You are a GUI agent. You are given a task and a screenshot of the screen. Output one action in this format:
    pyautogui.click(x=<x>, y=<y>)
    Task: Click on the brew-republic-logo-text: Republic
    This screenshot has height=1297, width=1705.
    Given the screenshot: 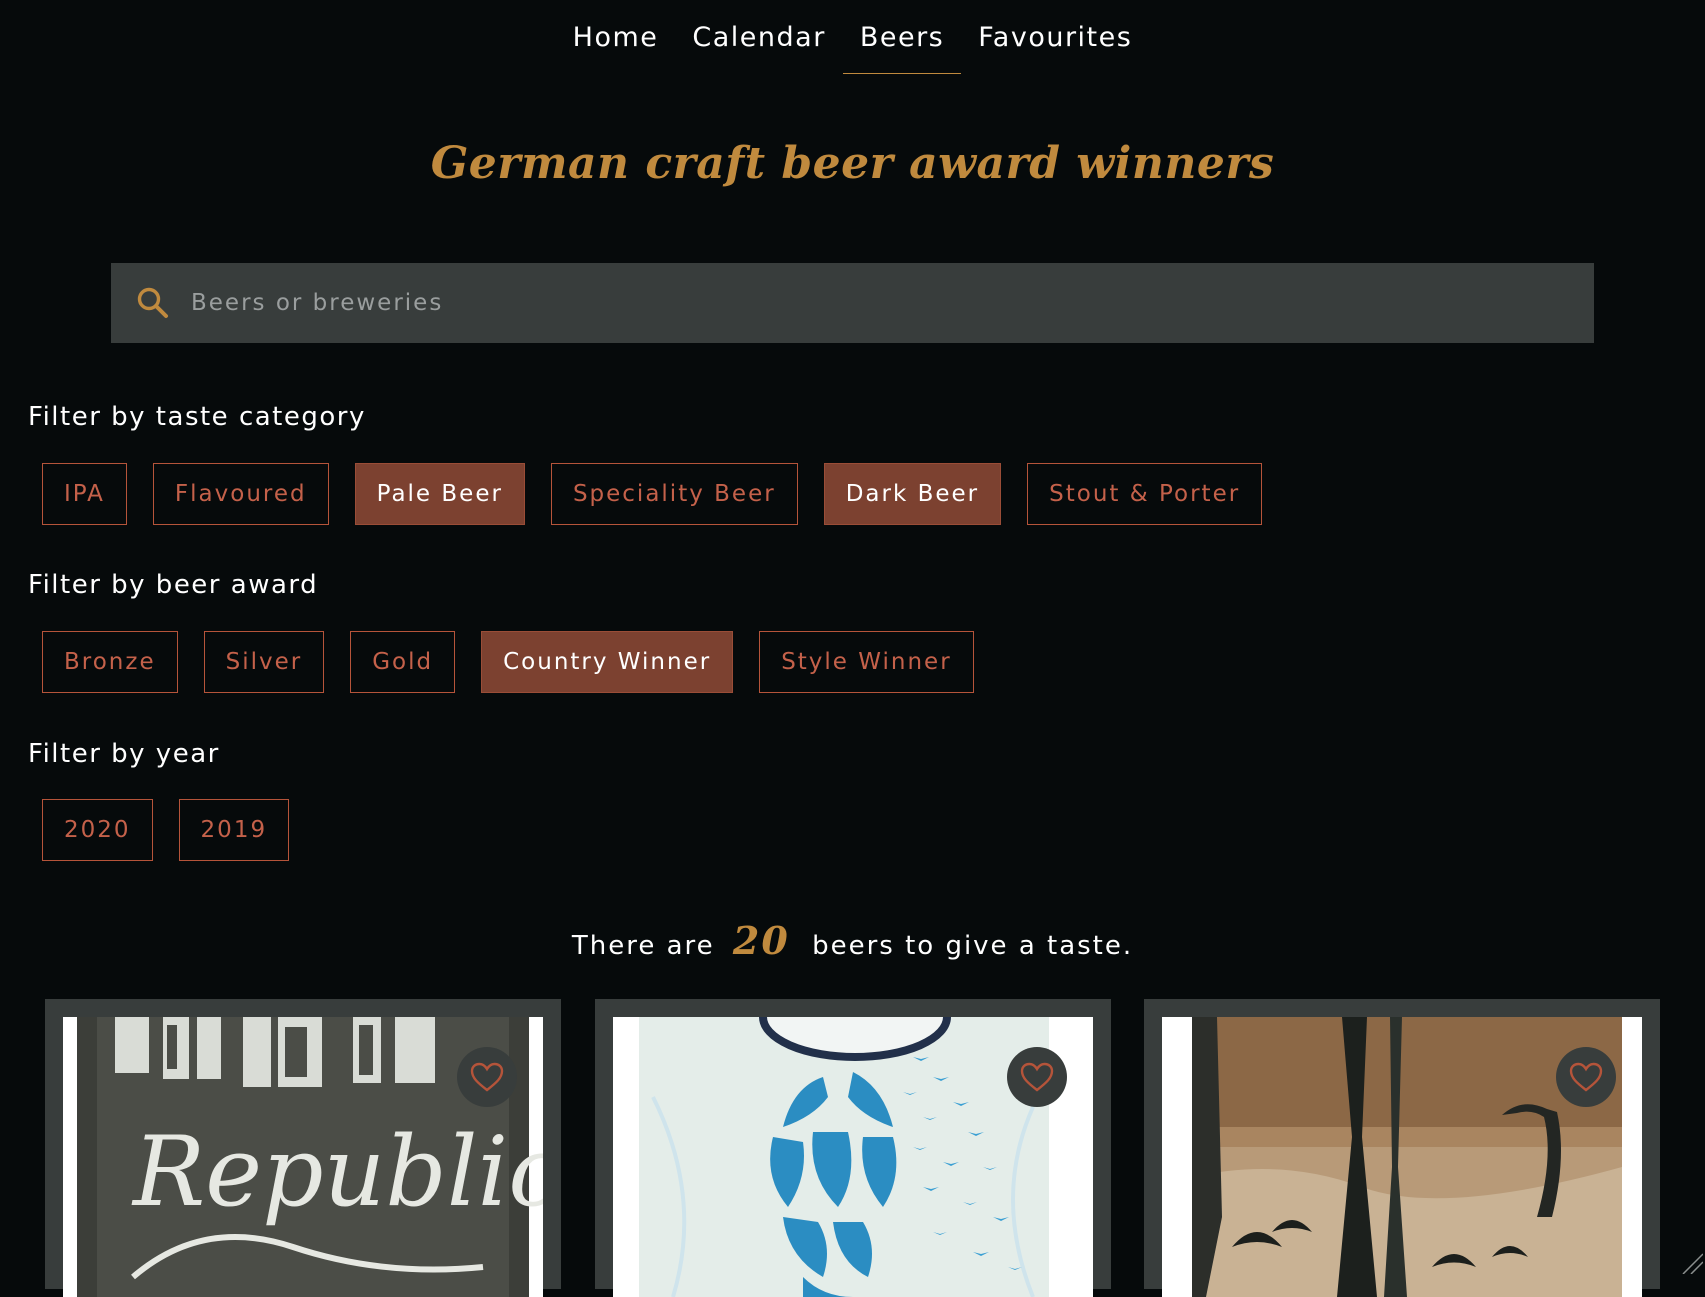 What is the action you would take?
    pyautogui.click(x=337, y=1172)
    